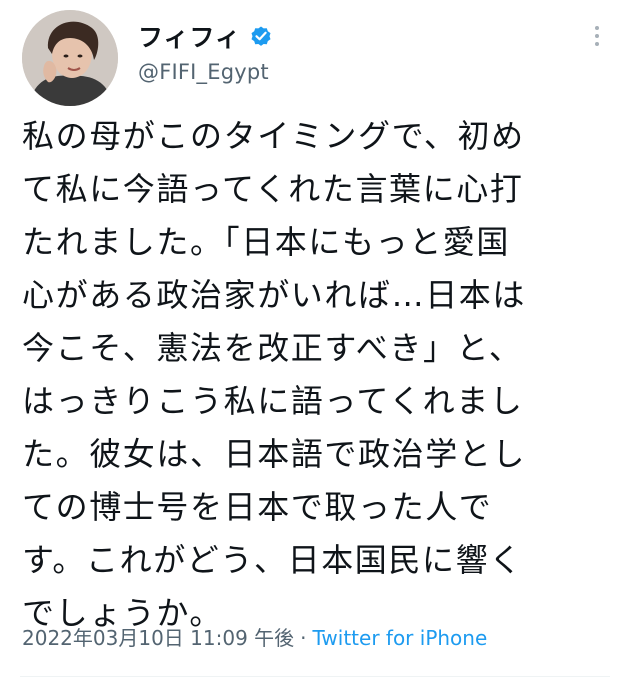 The image size is (630, 680). Describe the element at coordinates (261, 36) in the screenshot. I see `verified-badge-icon` at that location.